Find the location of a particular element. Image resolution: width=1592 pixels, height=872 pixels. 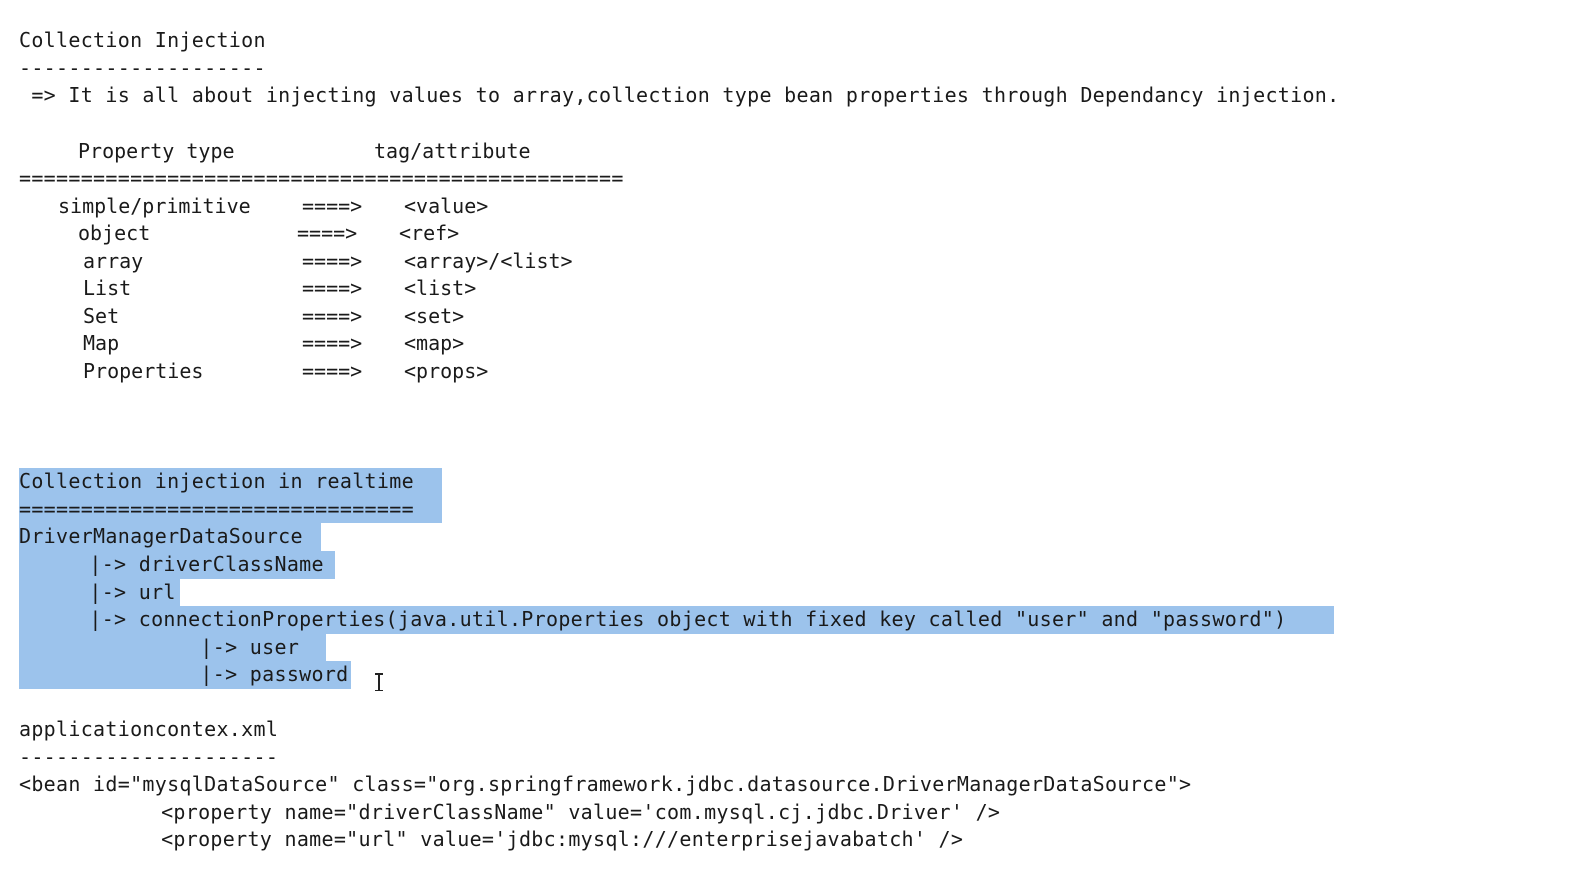

row-type: simple/primitive is located at coordinates (154, 206).